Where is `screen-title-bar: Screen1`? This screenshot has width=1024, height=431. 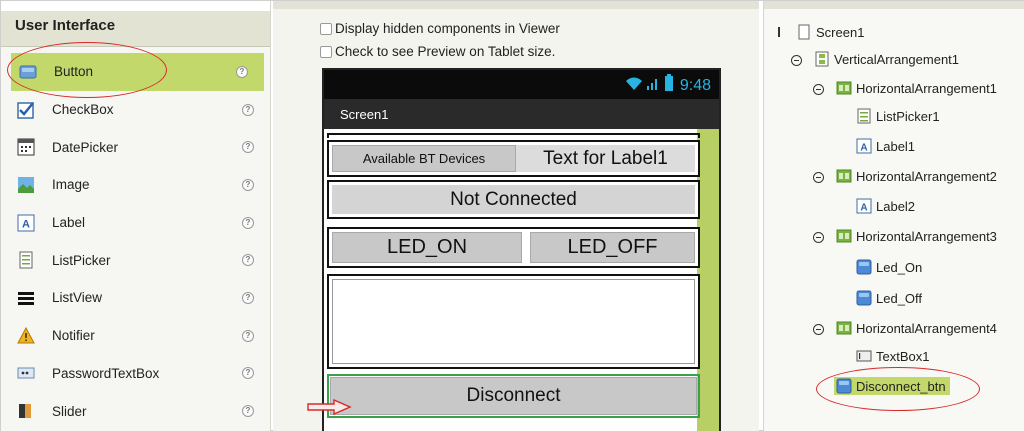
screen-title-bar: Screen1 is located at coordinates (521, 114).